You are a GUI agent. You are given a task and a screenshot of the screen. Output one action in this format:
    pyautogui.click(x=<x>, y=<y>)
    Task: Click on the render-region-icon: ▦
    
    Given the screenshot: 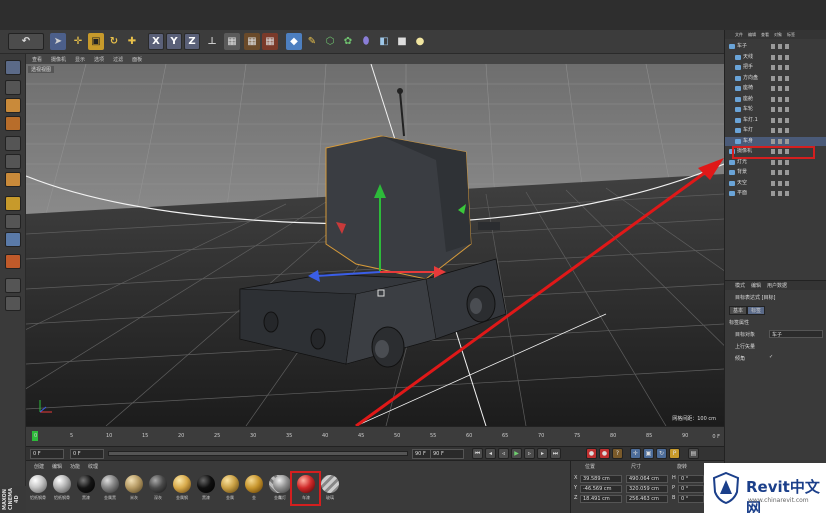 What is the action you would take?
    pyautogui.click(x=232, y=41)
    